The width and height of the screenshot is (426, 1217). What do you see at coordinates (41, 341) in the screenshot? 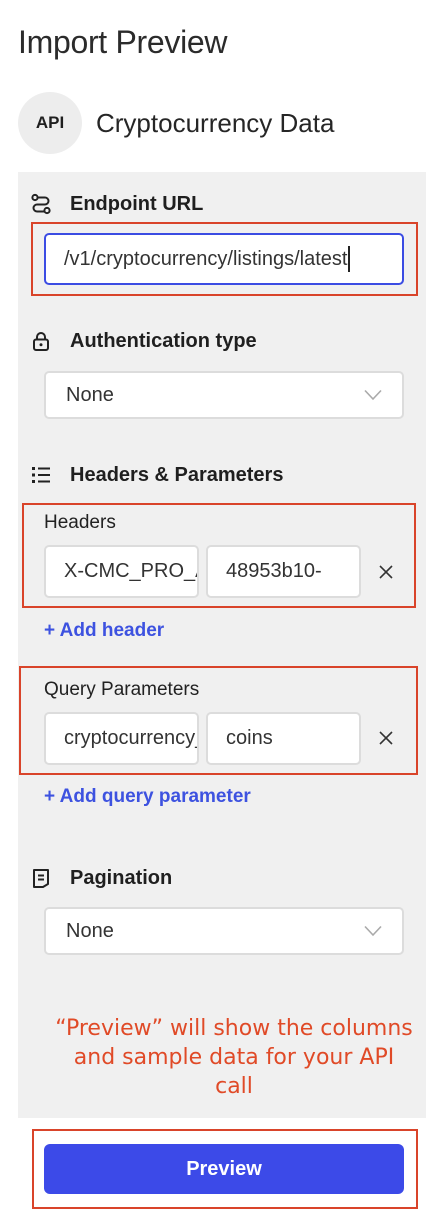
I see `lock-icon` at bounding box center [41, 341].